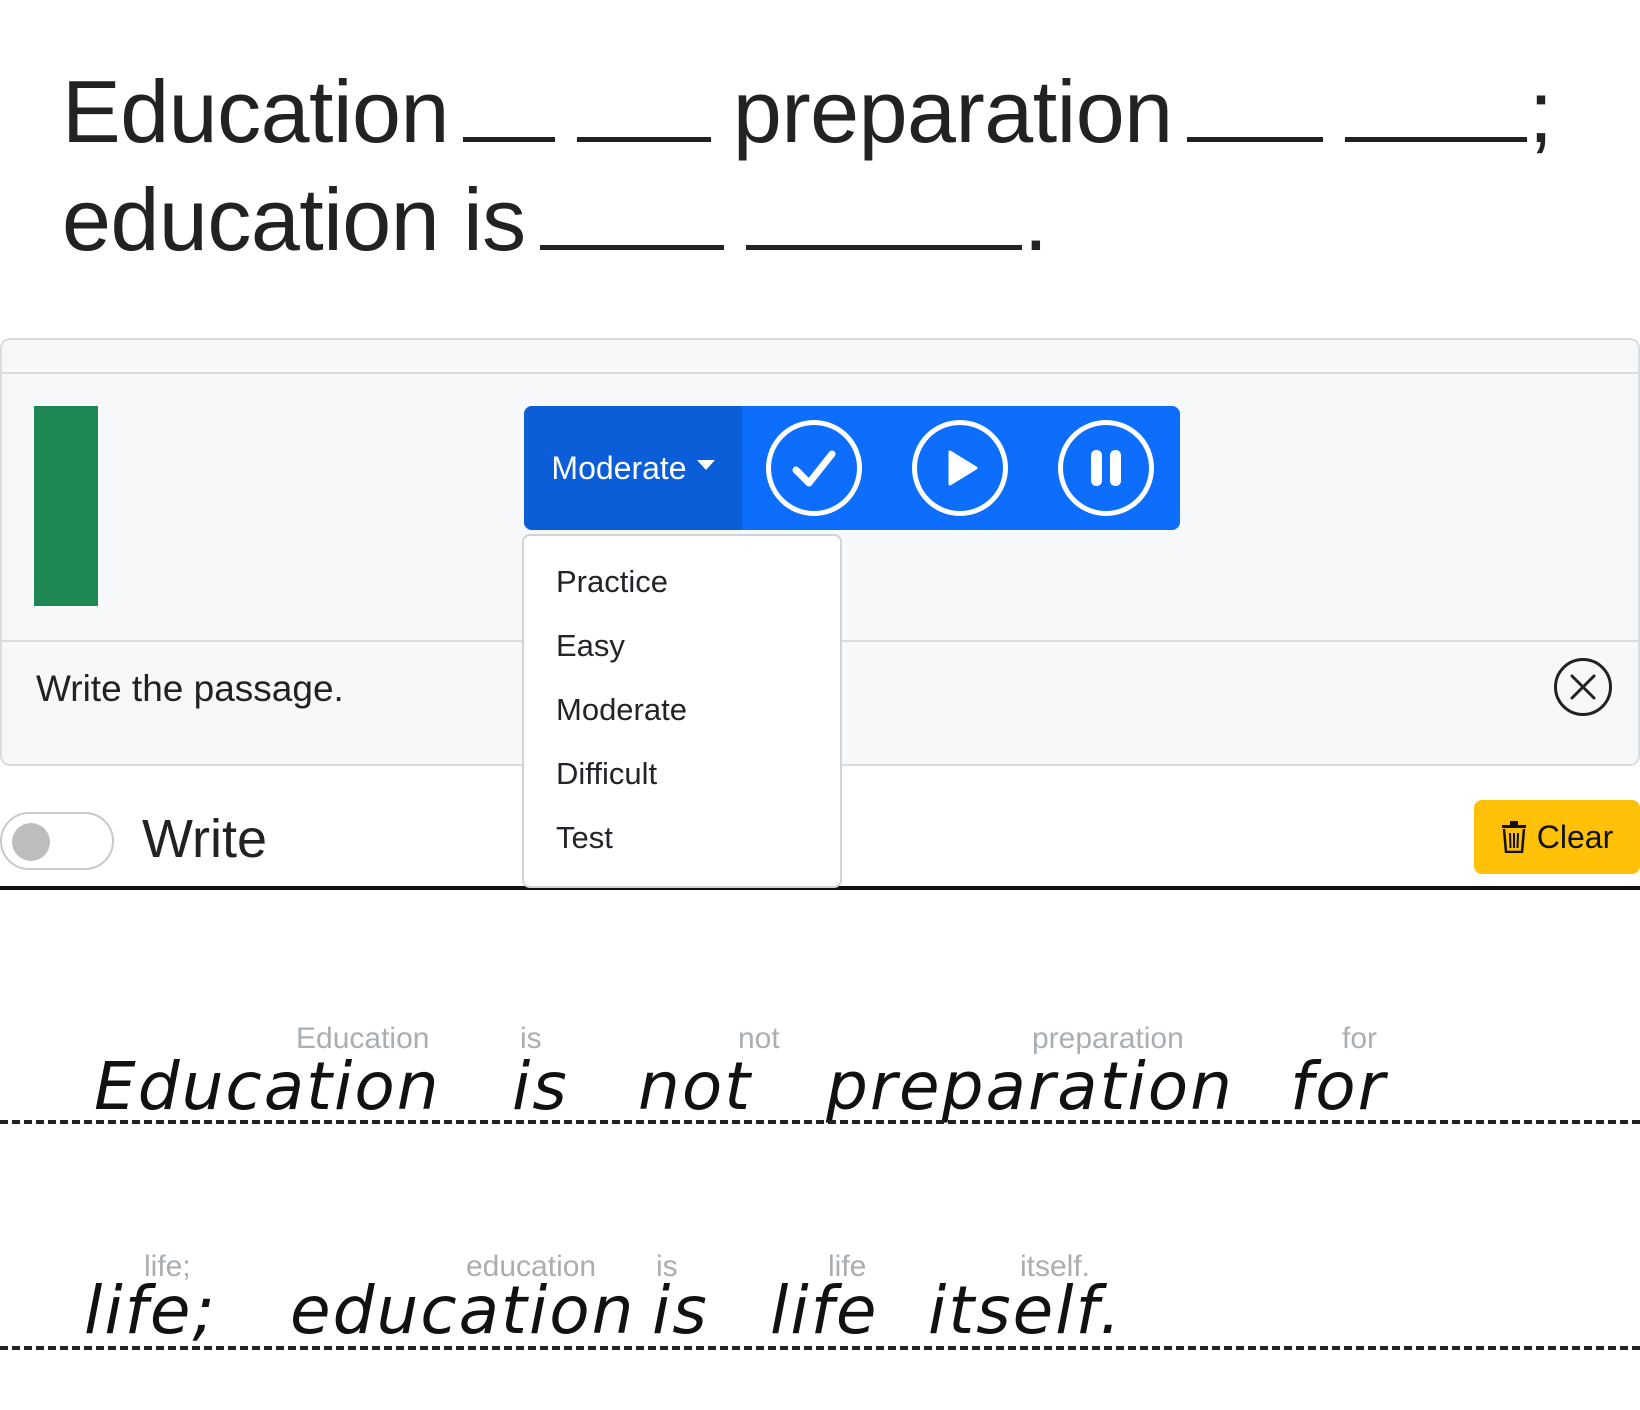 The height and width of the screenshot is (1410, 1640). What do you see at coordinates (822, 166) in the screenshot?
I see `sentence-prompt: Education preparation; education is.` at bounding box center [822, 166].